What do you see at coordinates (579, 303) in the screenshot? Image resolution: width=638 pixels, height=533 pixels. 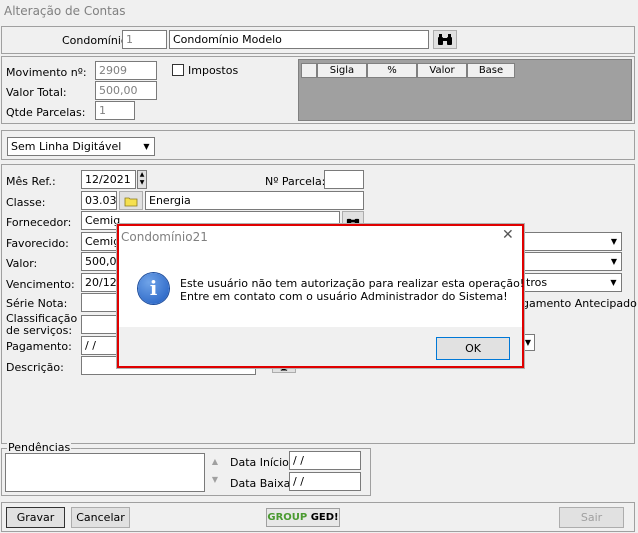 I see `pagamento-antecipado-label: gamento Antecipado` at bounding box center [579, 303].